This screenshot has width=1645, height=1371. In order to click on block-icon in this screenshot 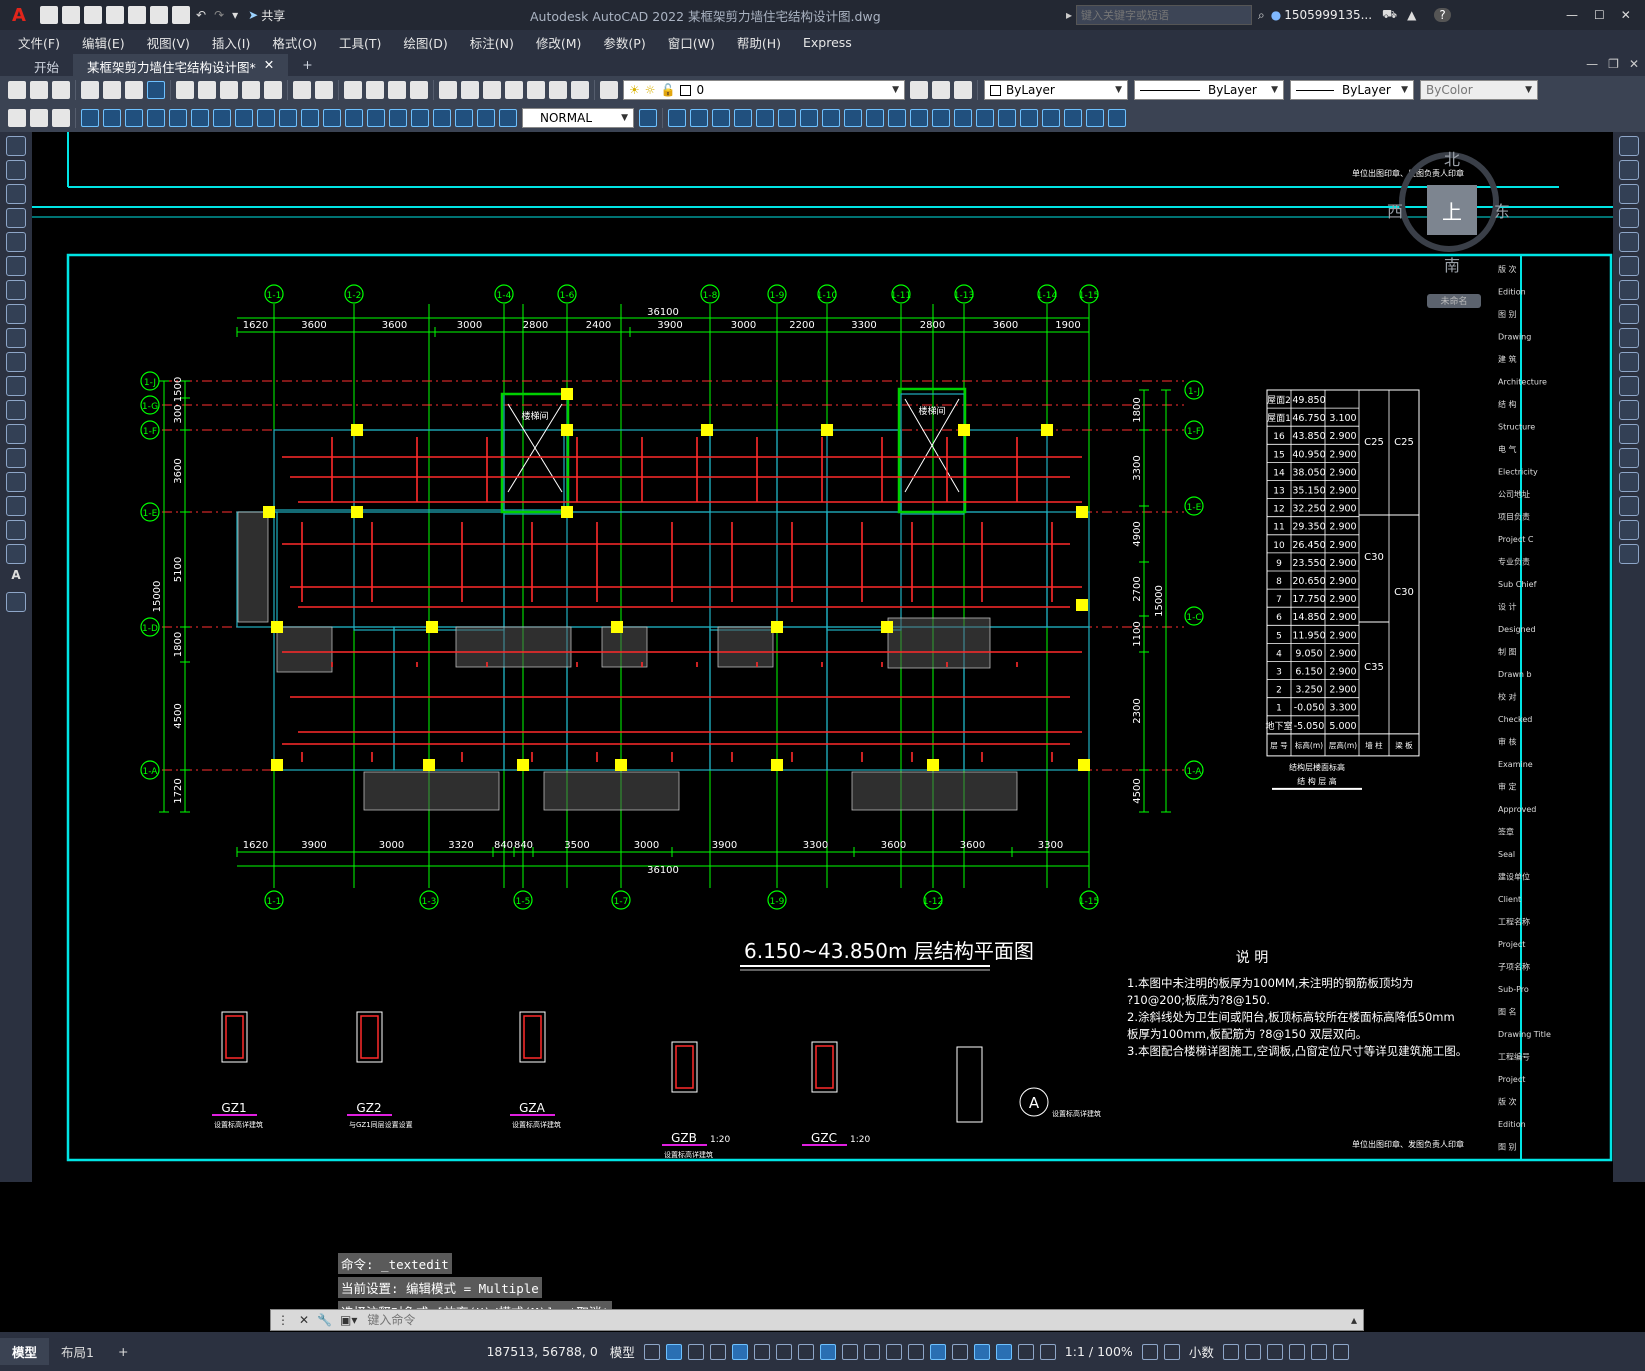, I will do `click(1095, 118)`.